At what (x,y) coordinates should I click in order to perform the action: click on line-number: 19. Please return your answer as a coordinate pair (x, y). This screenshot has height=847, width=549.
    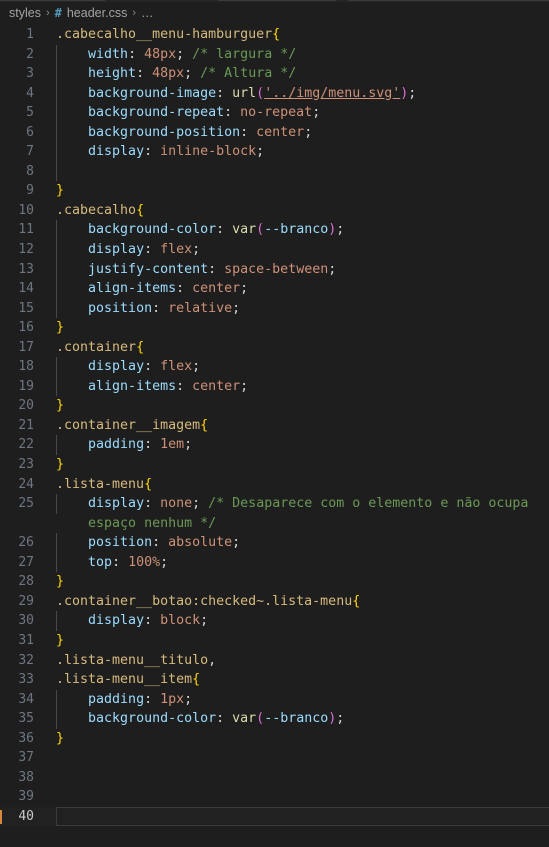
    Looking at the image, I should click on (22, 387).